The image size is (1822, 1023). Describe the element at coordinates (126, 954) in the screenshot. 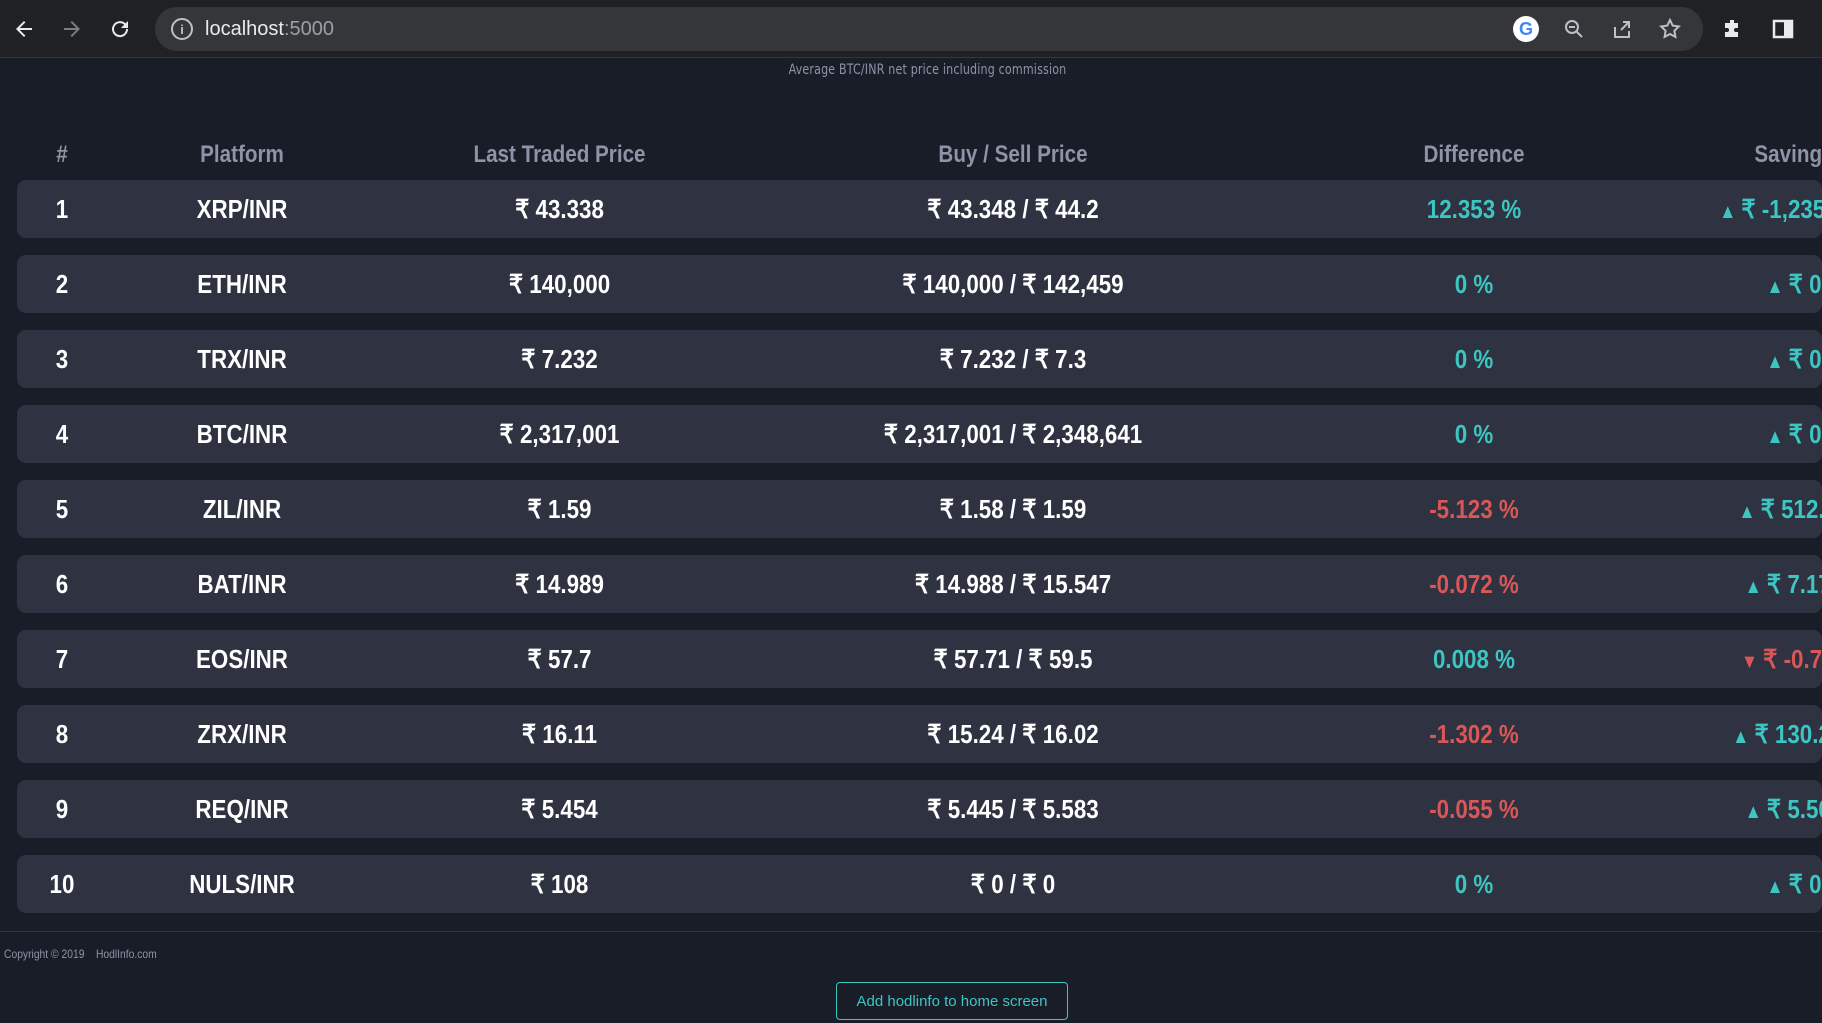

I see `site-link: HodlInfo.com` at that location.